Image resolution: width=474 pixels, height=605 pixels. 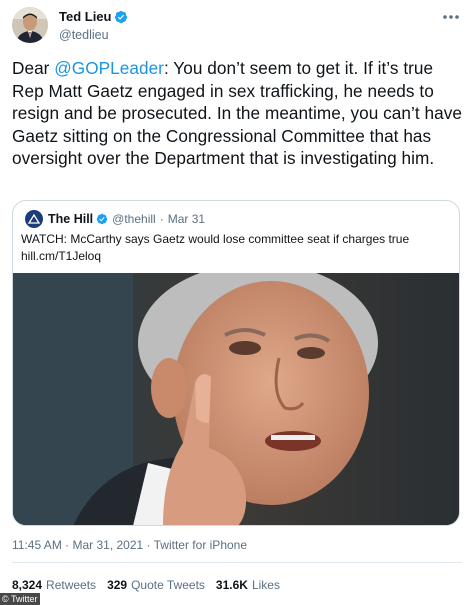 What do you see at coordinates (27, 585) in the screenshot?
I see `retweets-count: 8,324` at bounding box center [27, 585].